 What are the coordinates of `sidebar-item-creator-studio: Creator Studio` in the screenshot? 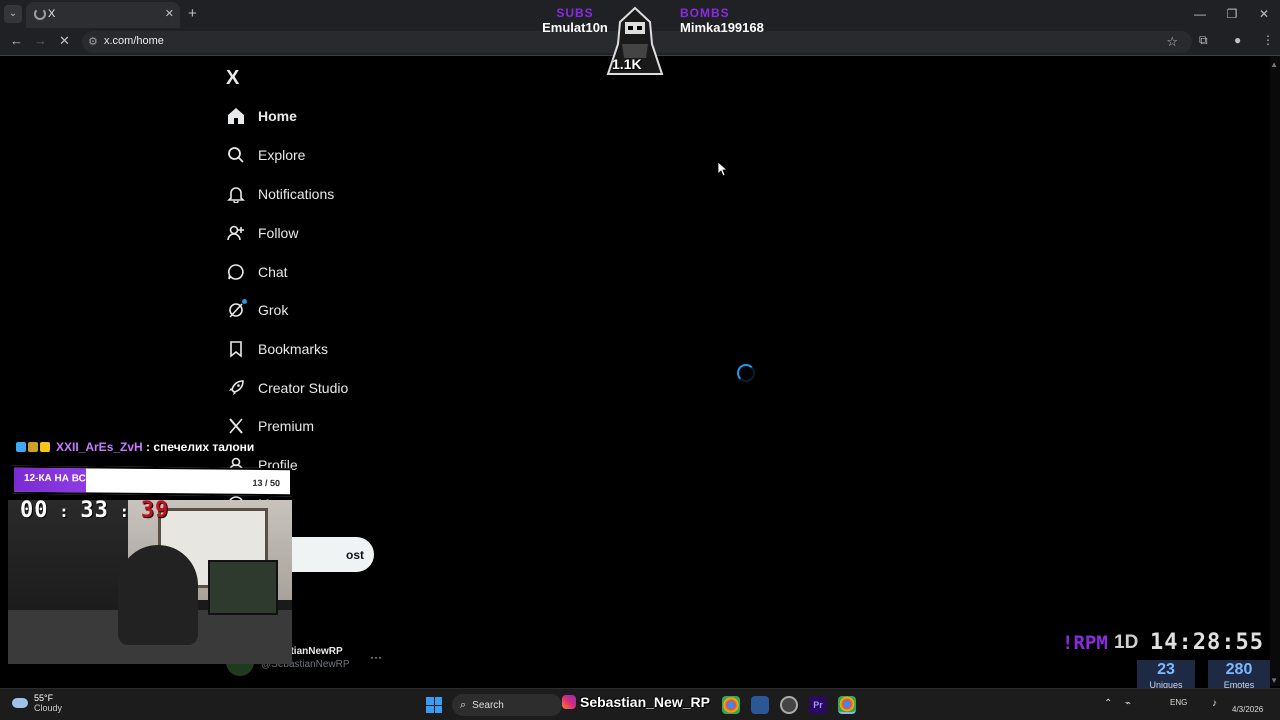 It's located at (287, 388).